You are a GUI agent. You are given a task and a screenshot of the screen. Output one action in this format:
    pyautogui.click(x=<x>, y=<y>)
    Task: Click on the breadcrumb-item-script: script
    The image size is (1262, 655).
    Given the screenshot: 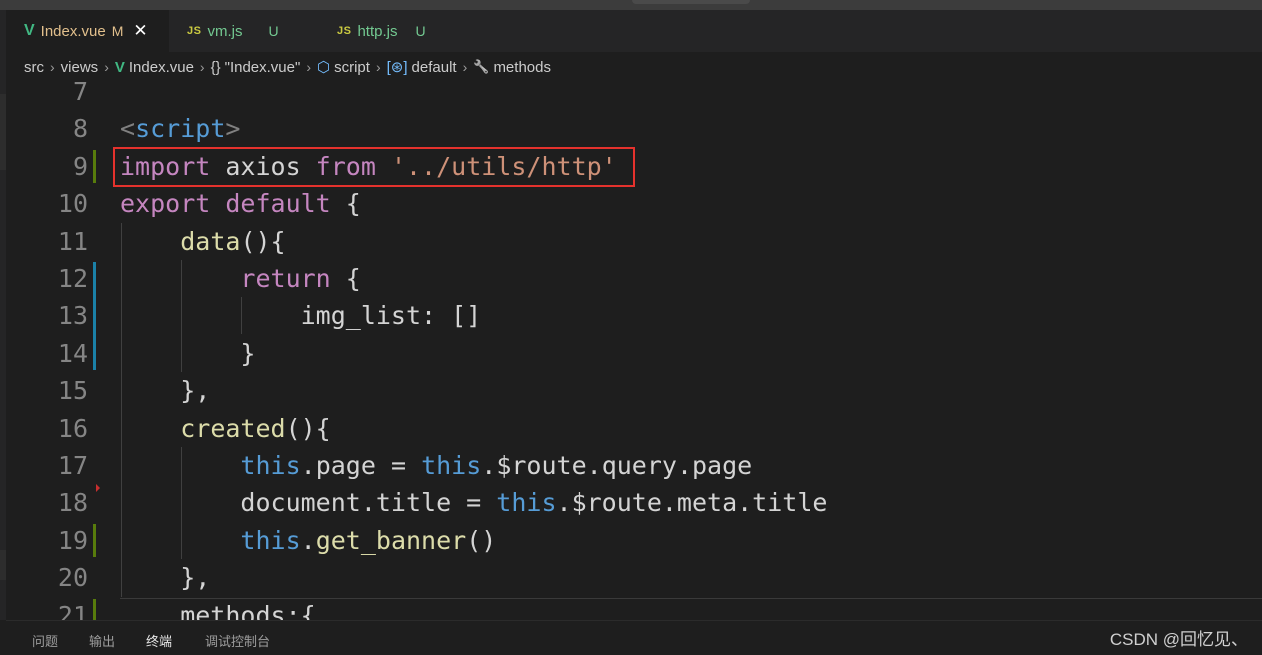 What is the action you would take?
    pyautogui.click(x=352, y=67)
    